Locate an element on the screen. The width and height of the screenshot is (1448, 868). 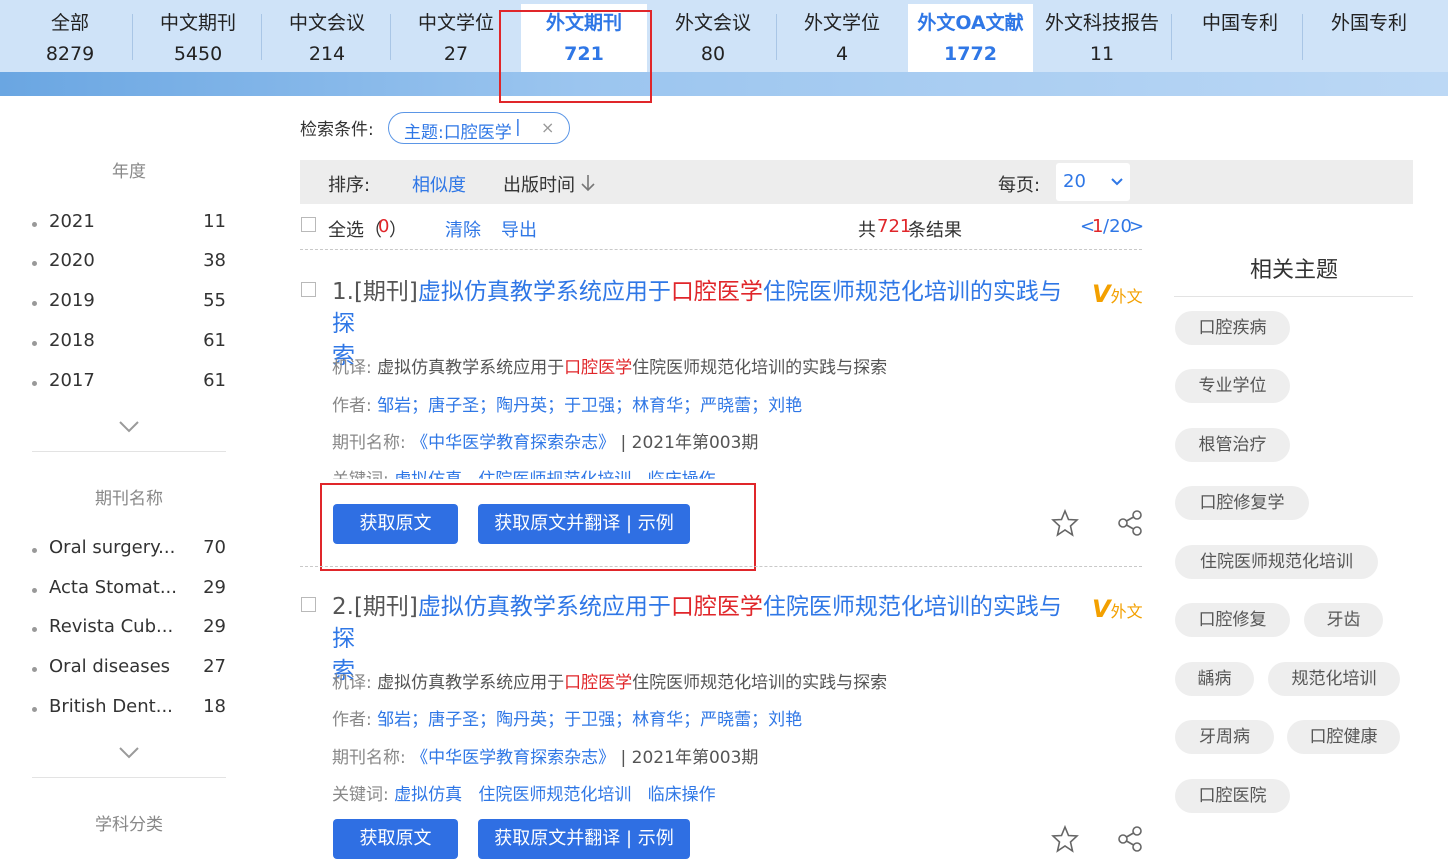
tab-label: 外文学位 is located at coordinates (841, 23).